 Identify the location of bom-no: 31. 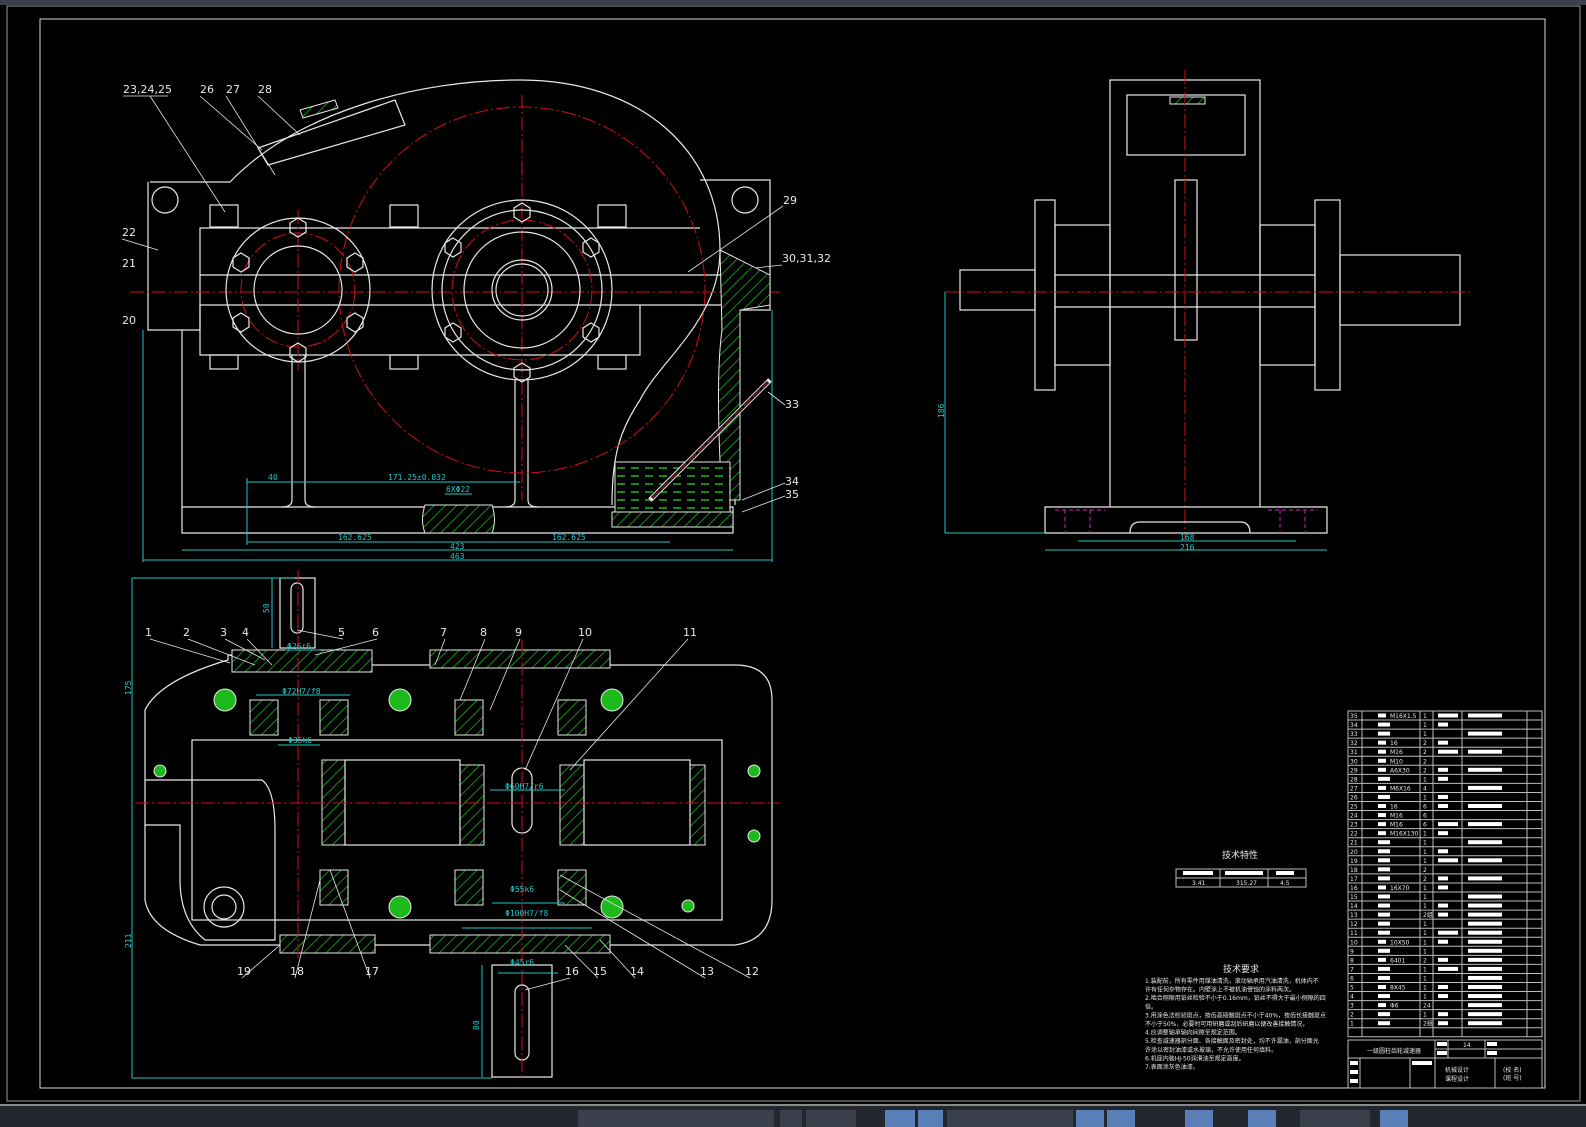
(1354, 752).